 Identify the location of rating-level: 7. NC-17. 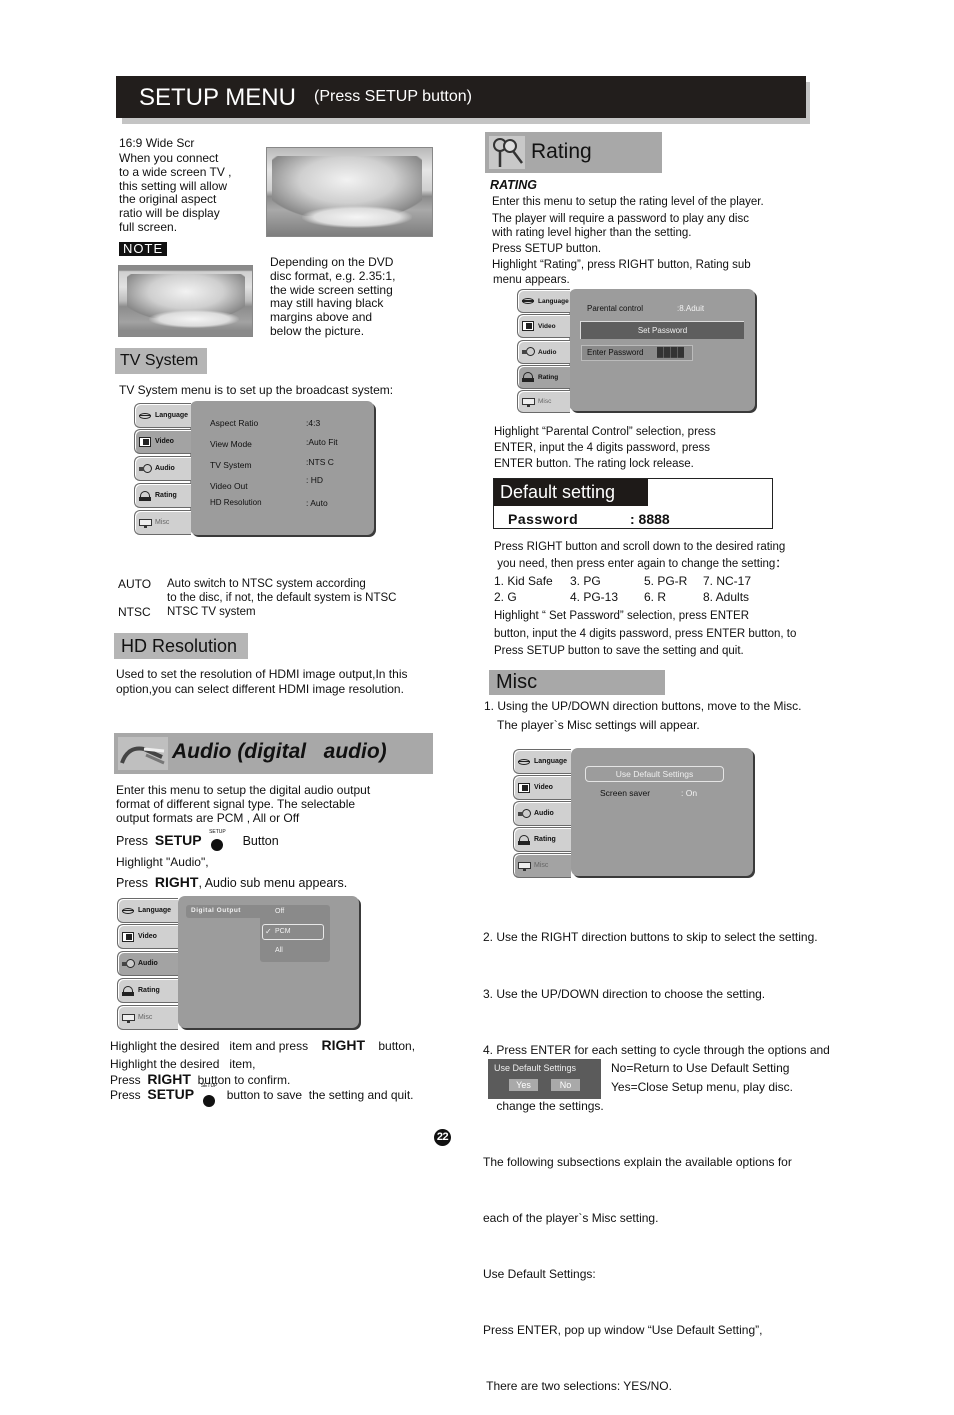
(727, 581).